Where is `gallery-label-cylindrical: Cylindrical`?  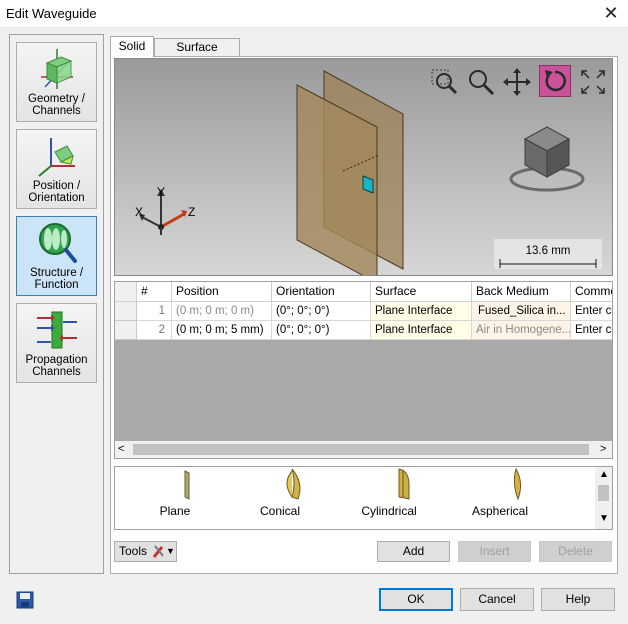 gallery-label-cylindrical: Cylindrical is located at coordinates (389, 511).